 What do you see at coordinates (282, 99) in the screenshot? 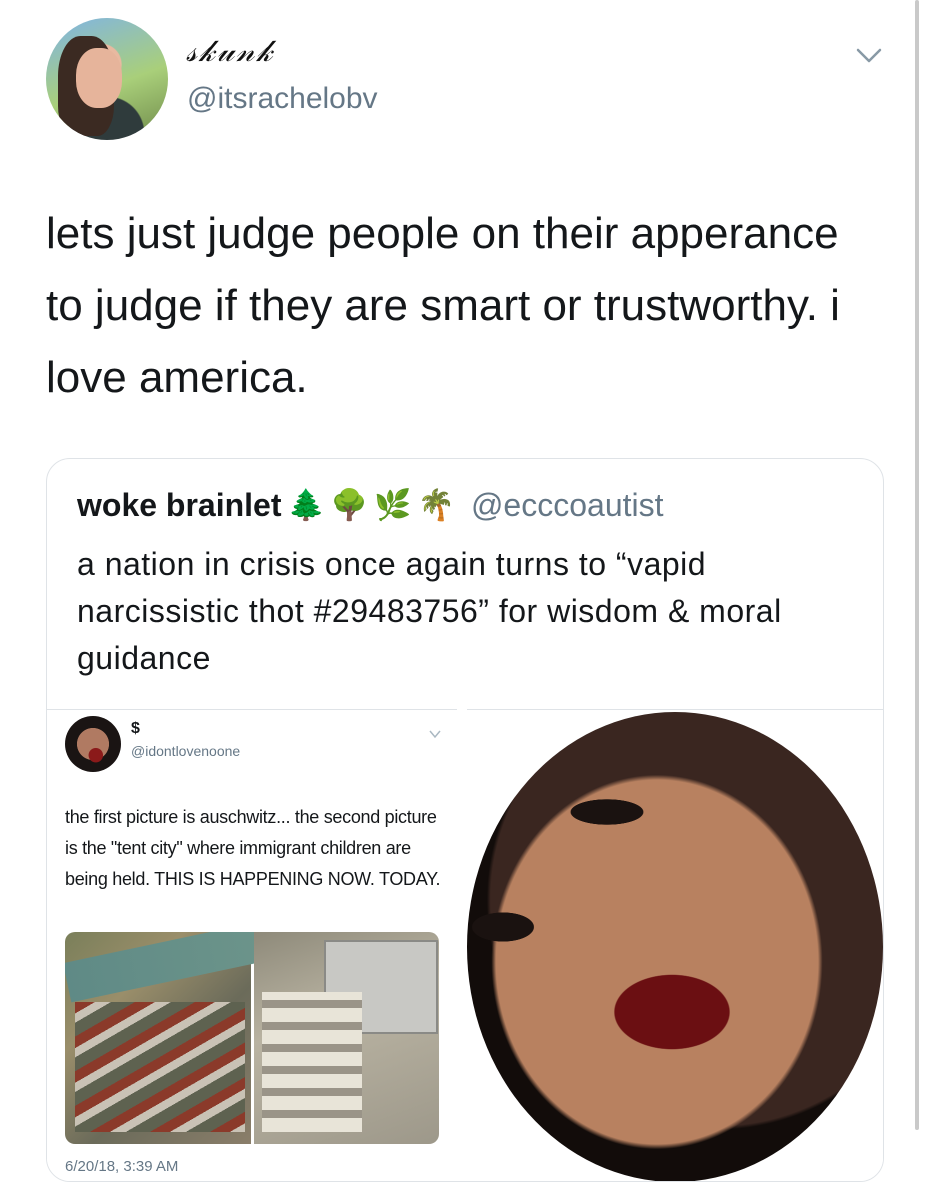
I see `user-handle: @itsrachelobv` at bounding box center [282, 99].